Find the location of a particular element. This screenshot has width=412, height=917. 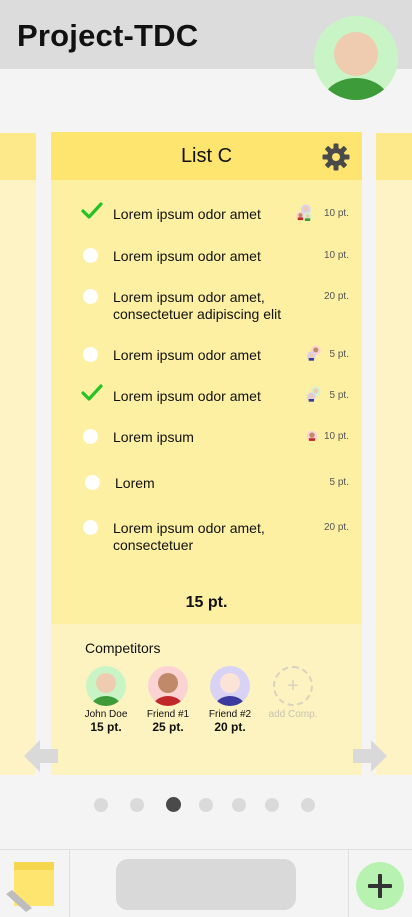

arrow-right-icon is located at coordinates (370, 756).